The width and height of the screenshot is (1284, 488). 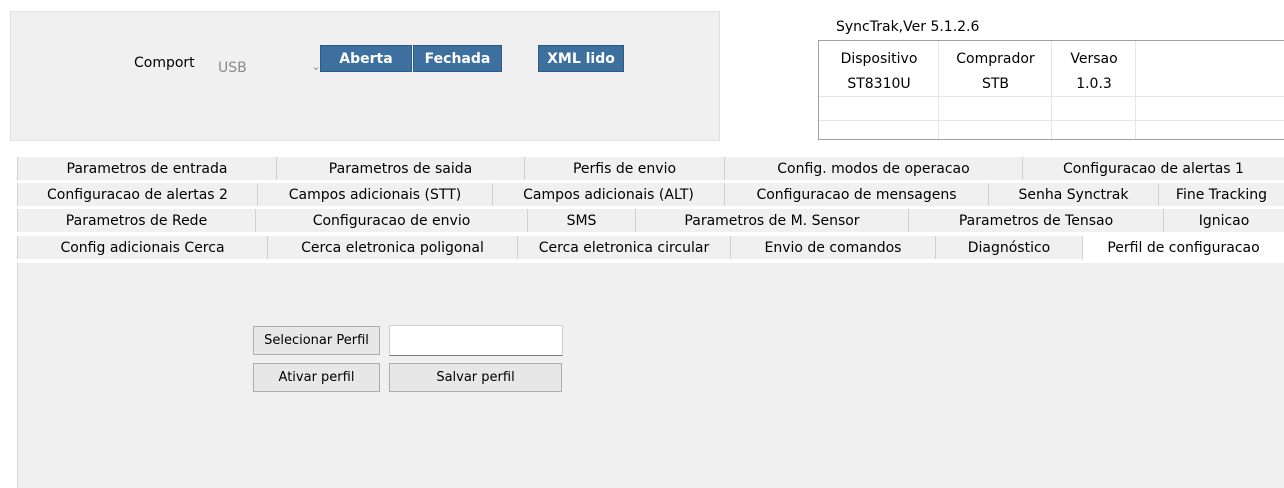 What do you see at coordinates (1221, 194) in the screenshot?
I see `tab-fine-tracking: Fine Tracking` at bounding box center [1221, 194].